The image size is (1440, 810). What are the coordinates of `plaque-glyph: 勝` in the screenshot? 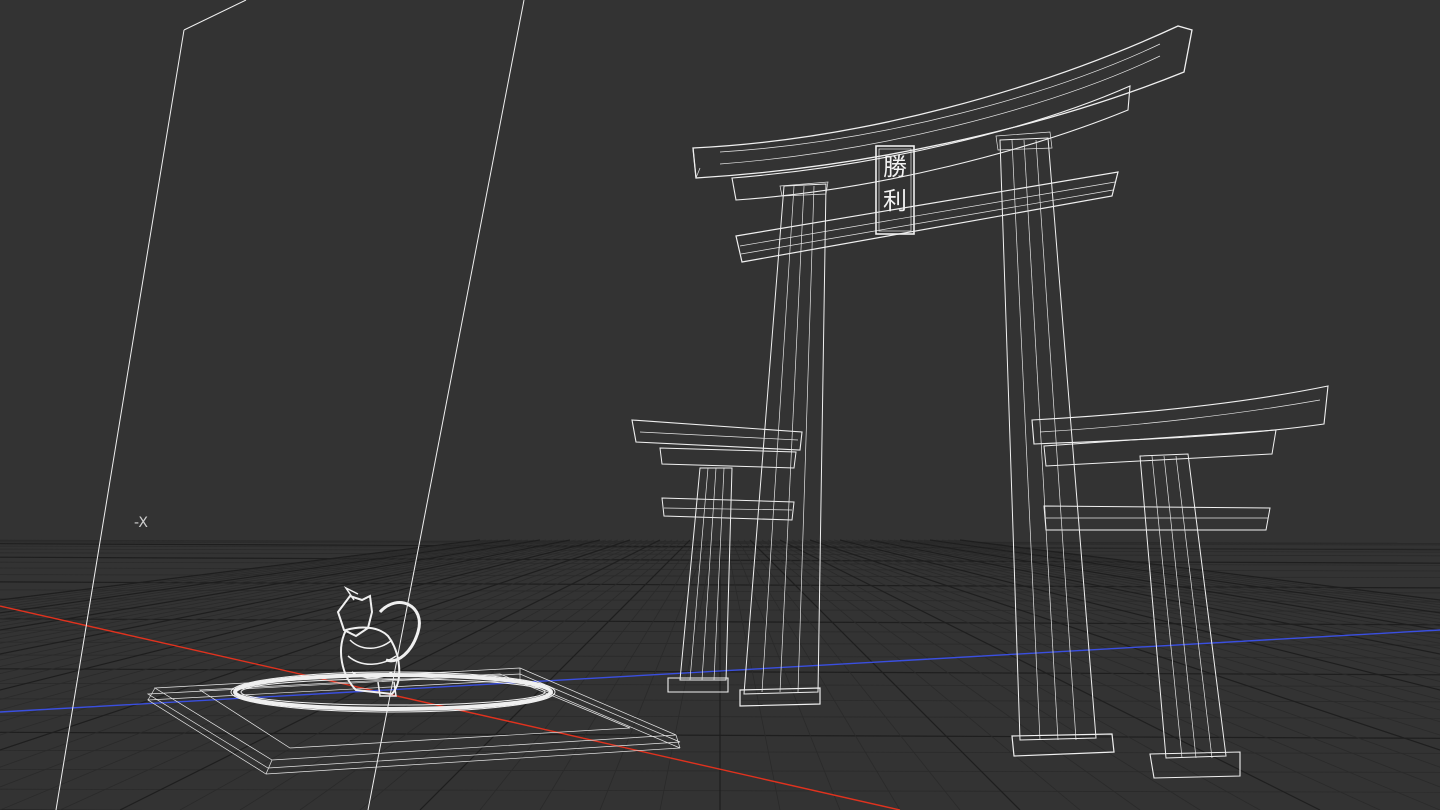 It's located at (895, 167).